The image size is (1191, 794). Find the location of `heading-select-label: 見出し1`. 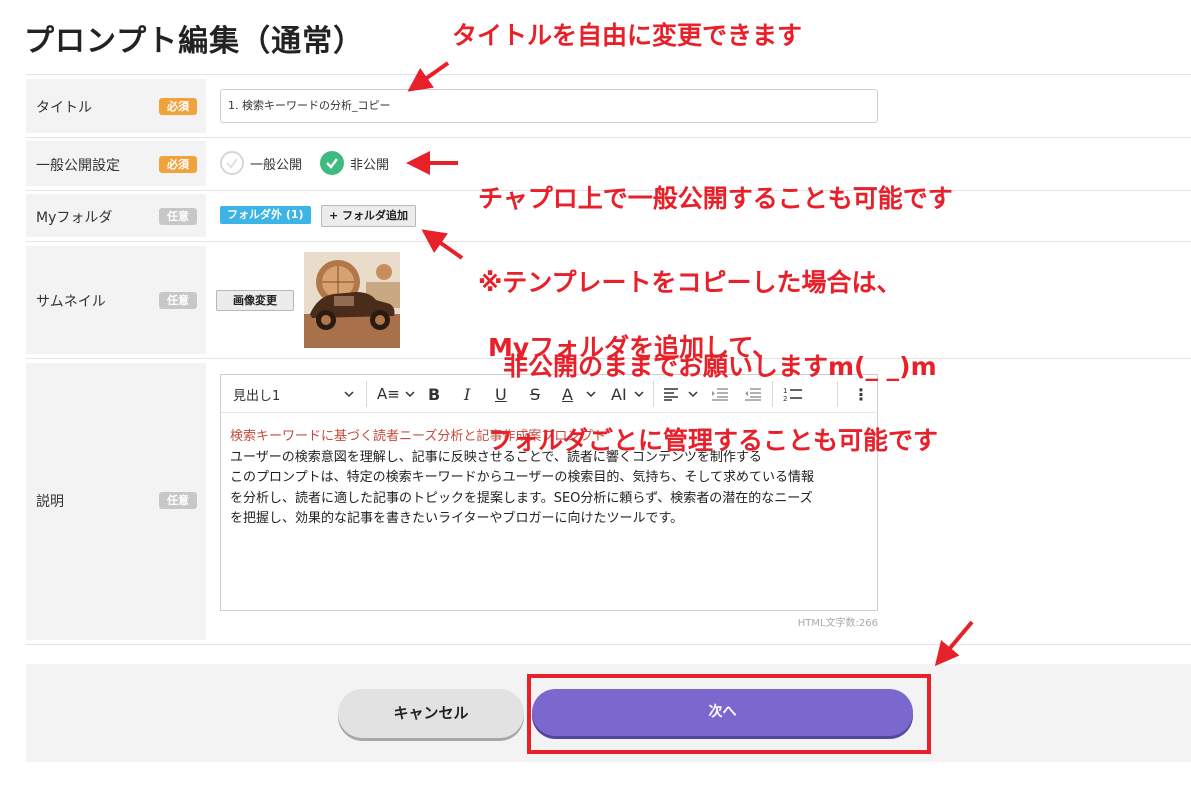

heading-select-label: 見出し1 is located at coordinates (257, 396).